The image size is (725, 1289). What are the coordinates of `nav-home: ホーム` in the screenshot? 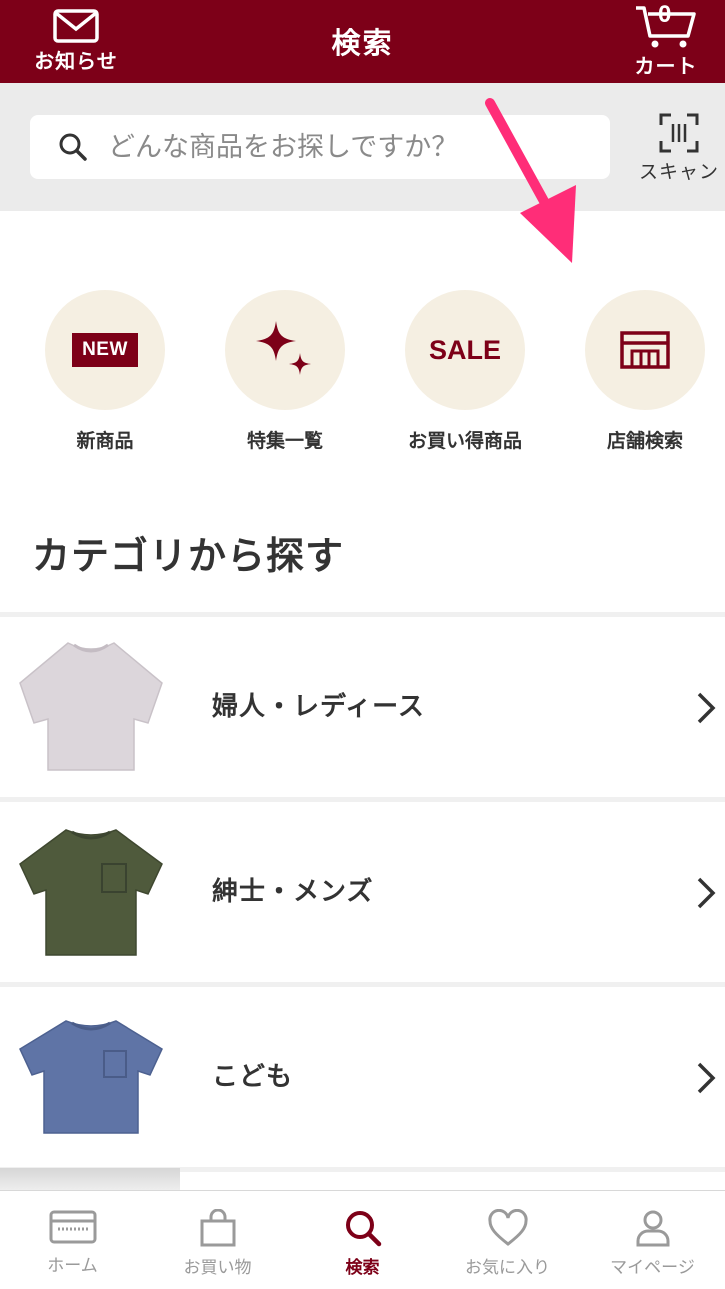 It's located at (72, 1240).